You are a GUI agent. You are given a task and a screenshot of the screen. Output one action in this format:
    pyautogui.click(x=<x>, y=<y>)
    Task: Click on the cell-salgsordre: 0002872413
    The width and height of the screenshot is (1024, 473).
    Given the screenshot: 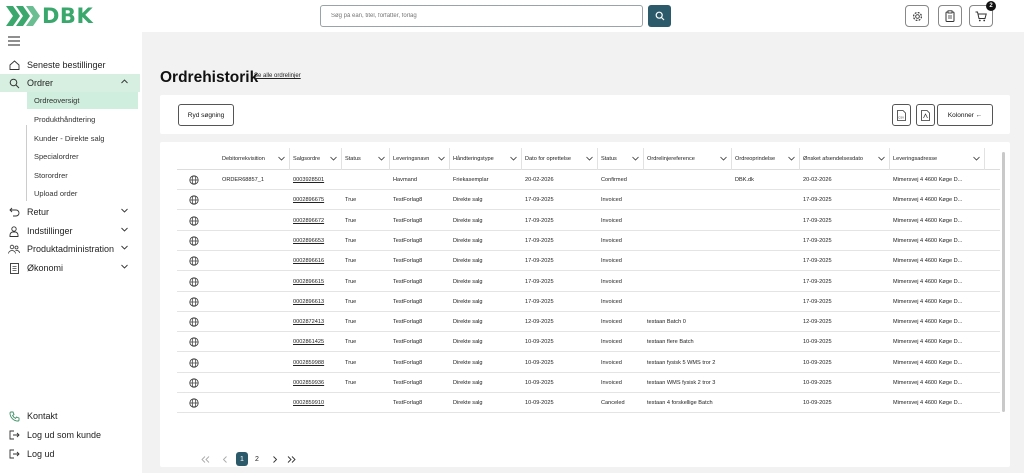 What is the action you would take?
    pyautogui.click(x=316, y=322)
    